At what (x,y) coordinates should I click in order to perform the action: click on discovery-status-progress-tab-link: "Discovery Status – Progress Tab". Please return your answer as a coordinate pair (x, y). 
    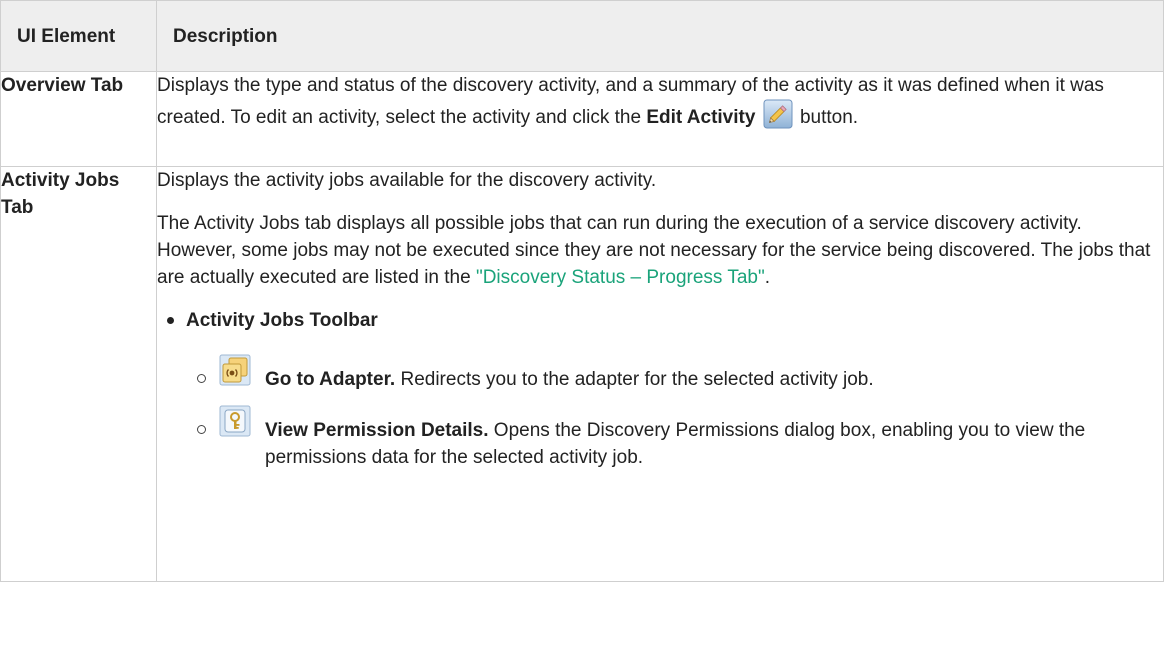
    Looking at the image, I should click on (620, 277).